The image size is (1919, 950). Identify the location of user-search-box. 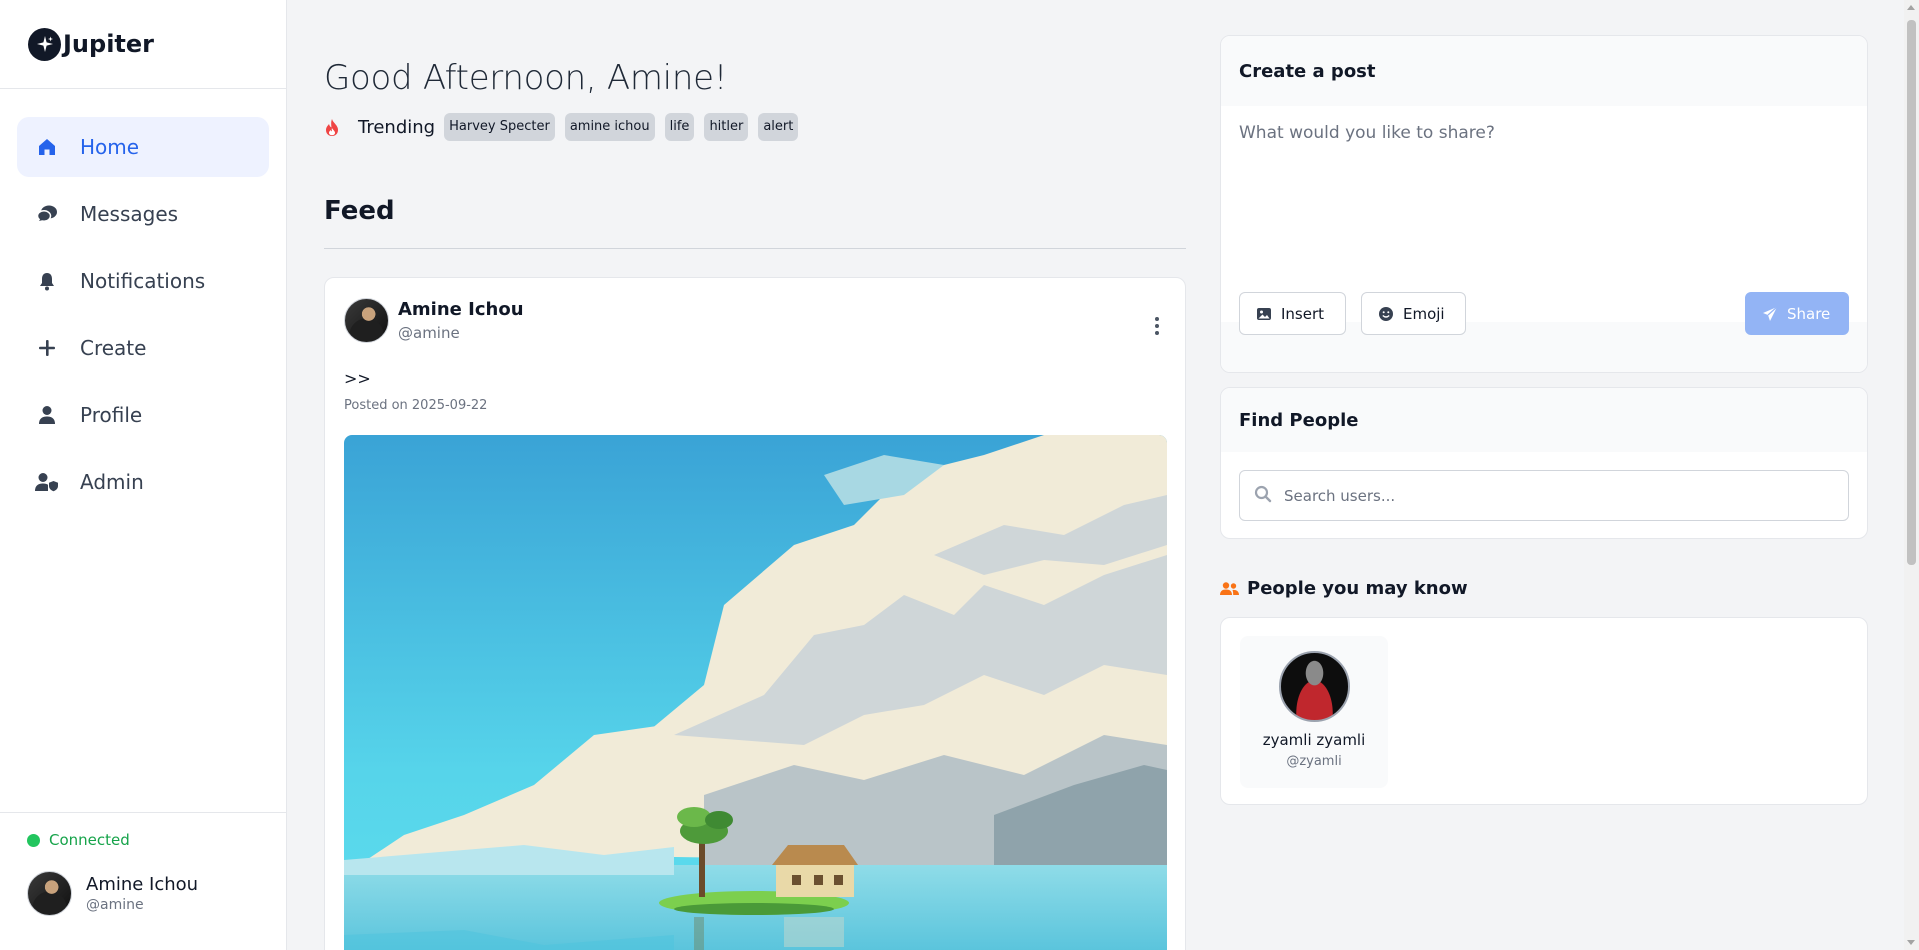
(1544, 495).